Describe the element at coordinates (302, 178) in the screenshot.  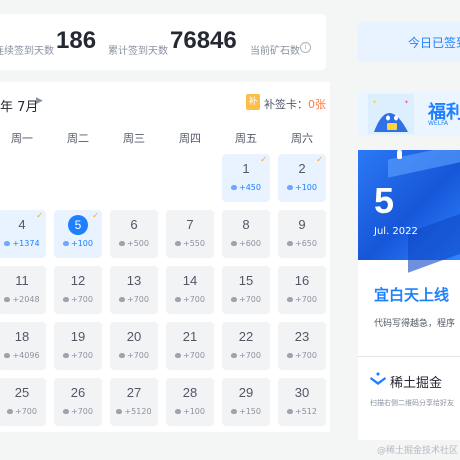
I see `day-cell: 2 +100 ✓` at that location.